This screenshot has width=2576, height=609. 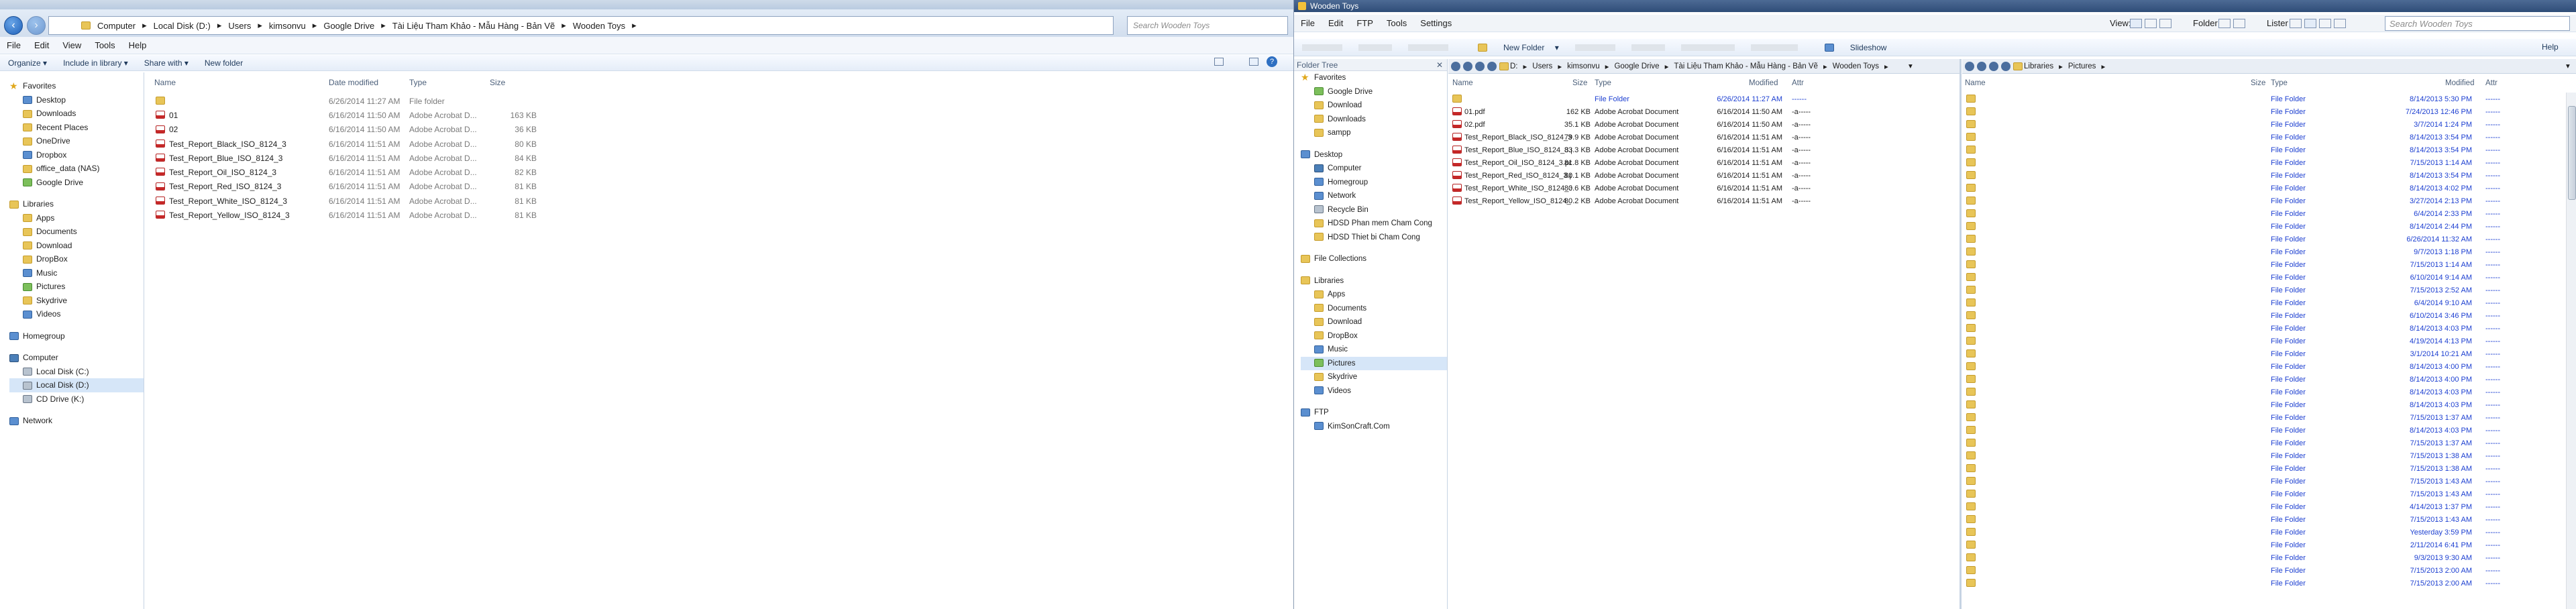 What do you see at coordinates (1514, 66) in the screenshot?
I see `path-item: D:` at bounding box center [1514, 66].